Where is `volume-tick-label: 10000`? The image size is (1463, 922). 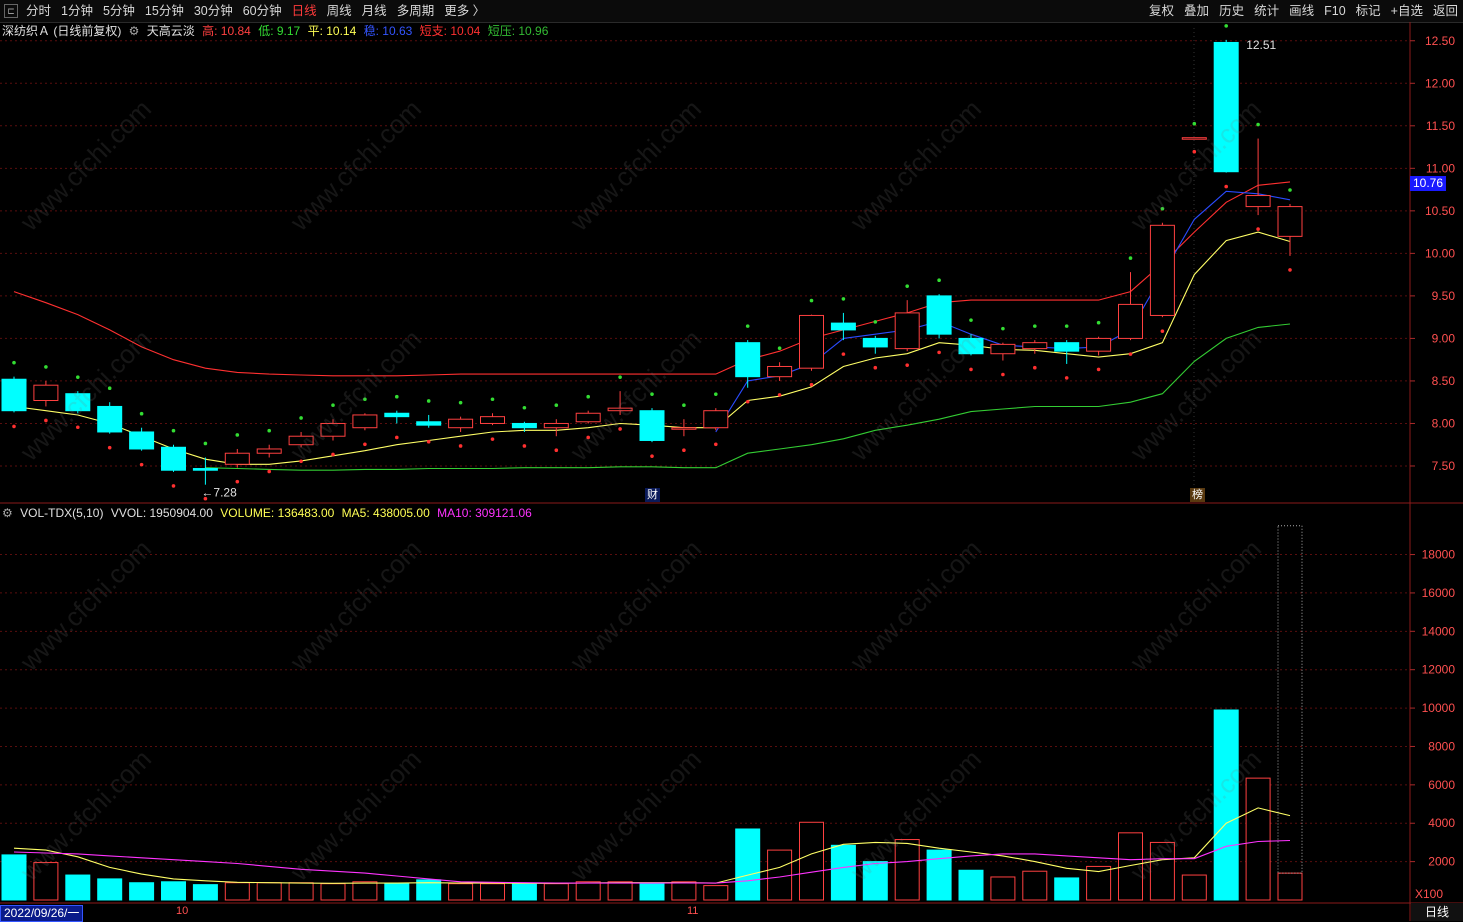
volume-tick-label: 10000 is located at coordinates (1439, 708).